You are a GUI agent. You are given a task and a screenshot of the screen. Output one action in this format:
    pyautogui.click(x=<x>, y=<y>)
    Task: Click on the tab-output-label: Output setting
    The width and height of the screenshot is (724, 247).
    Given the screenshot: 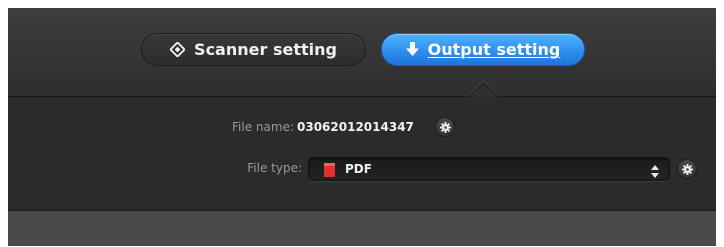 What is the action you would take?
    pyautogui.click(x=494, y=49)
    